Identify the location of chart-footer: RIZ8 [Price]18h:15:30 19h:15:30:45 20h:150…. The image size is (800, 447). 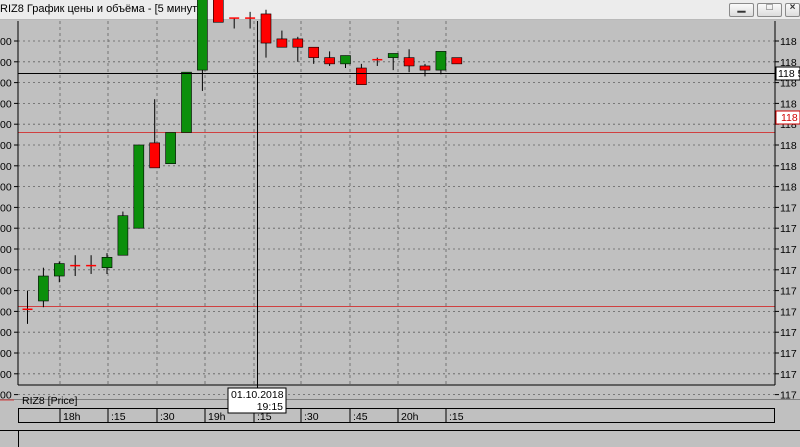
(400, 417).